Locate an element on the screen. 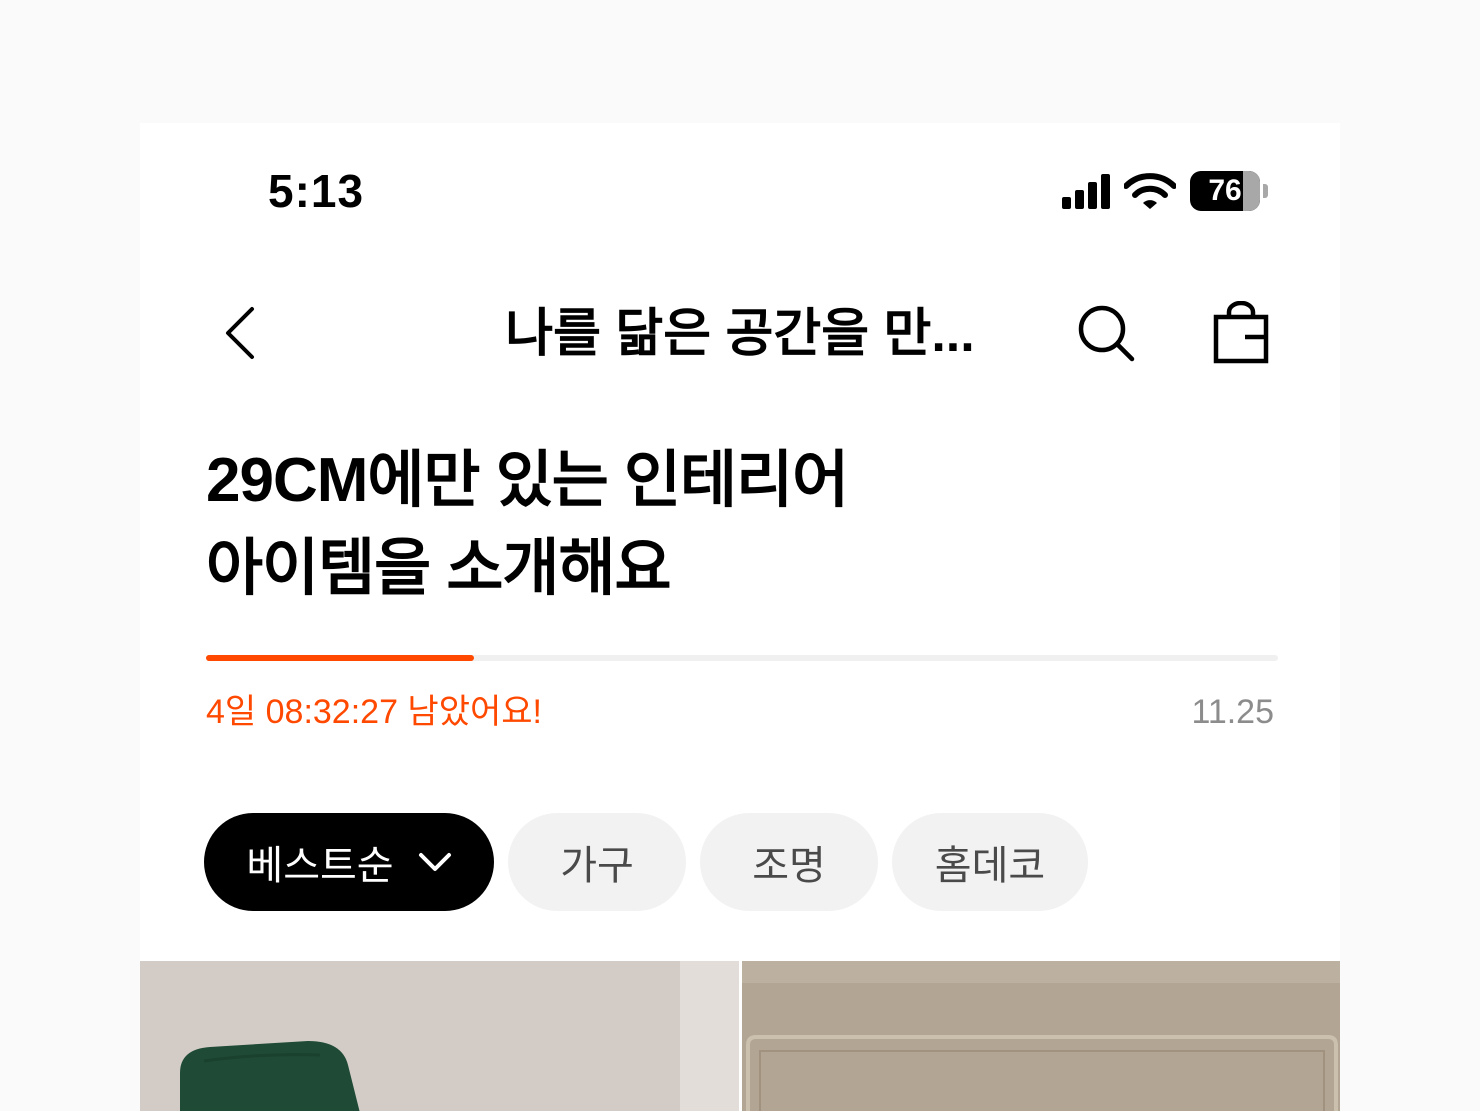 The image size is (1480, 1111). headline-line-1: 29CM에만 있는 인테리어 is located at coordinates (527, 480).